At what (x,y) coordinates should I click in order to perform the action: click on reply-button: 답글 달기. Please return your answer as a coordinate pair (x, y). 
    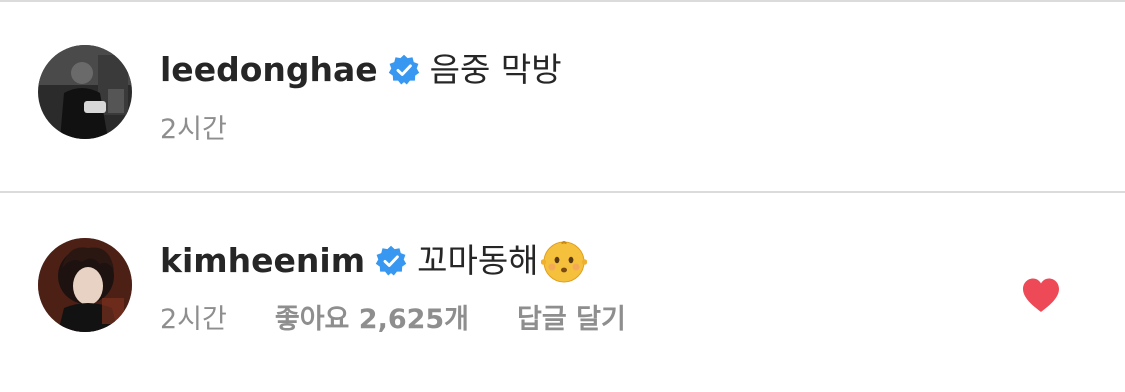
    Looking at the image, I should click on (571, 320).